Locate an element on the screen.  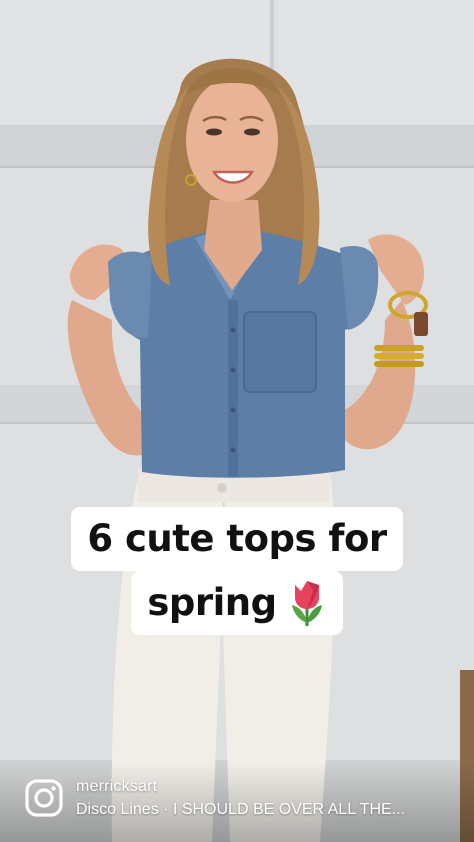
right-eye is located at coordinates (252, 132).